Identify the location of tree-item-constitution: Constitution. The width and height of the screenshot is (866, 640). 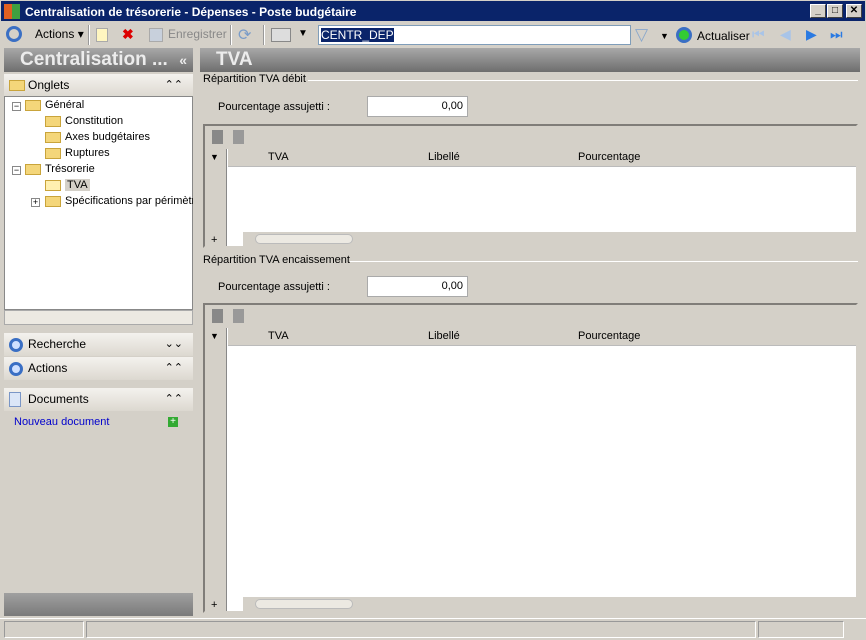
(84, 121).